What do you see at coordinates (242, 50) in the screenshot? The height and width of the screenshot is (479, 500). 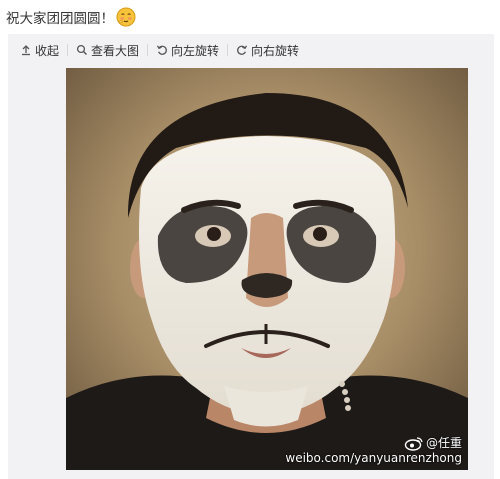 I see `rotate-right-icon` at bounding box center [242, 50].